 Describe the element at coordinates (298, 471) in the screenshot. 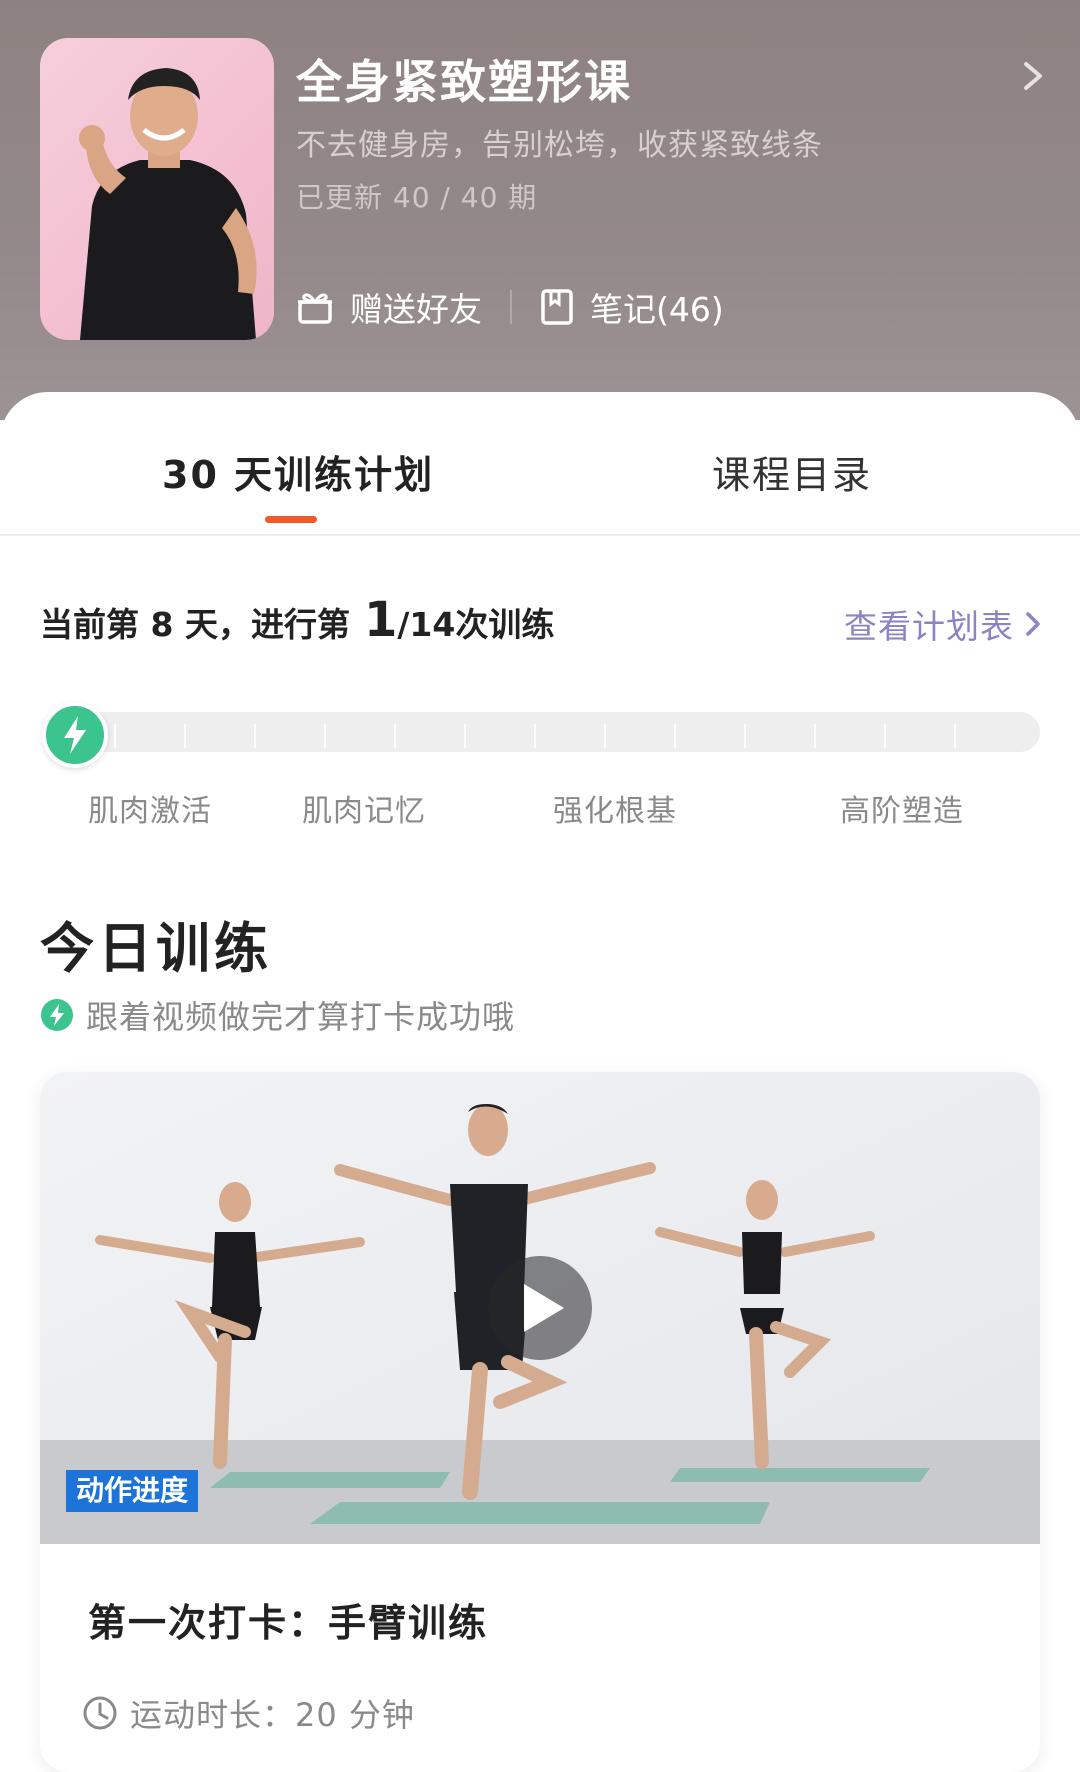

I see `tab-training-plan: 30 天训练计划` at that location.